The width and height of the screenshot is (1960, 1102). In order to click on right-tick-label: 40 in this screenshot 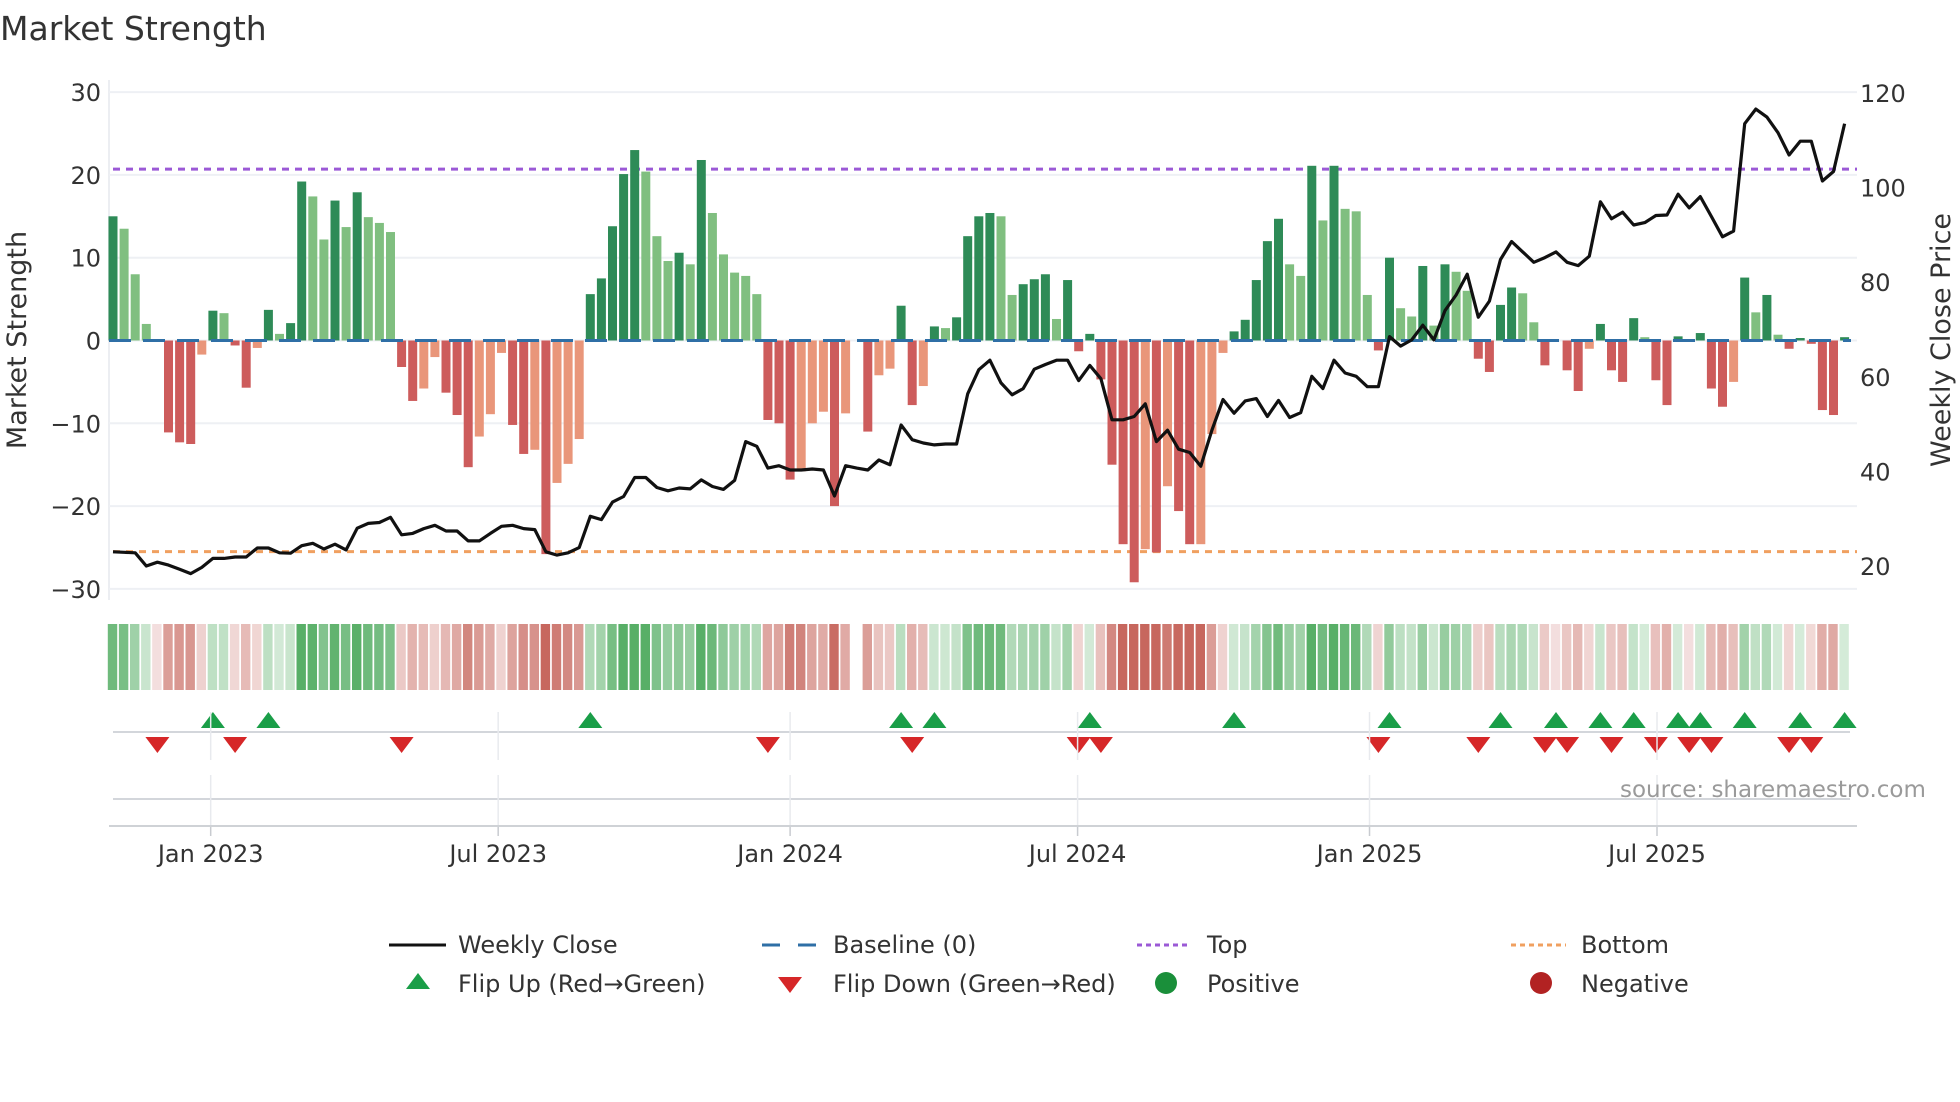, I will do `click(1875, 472)`.